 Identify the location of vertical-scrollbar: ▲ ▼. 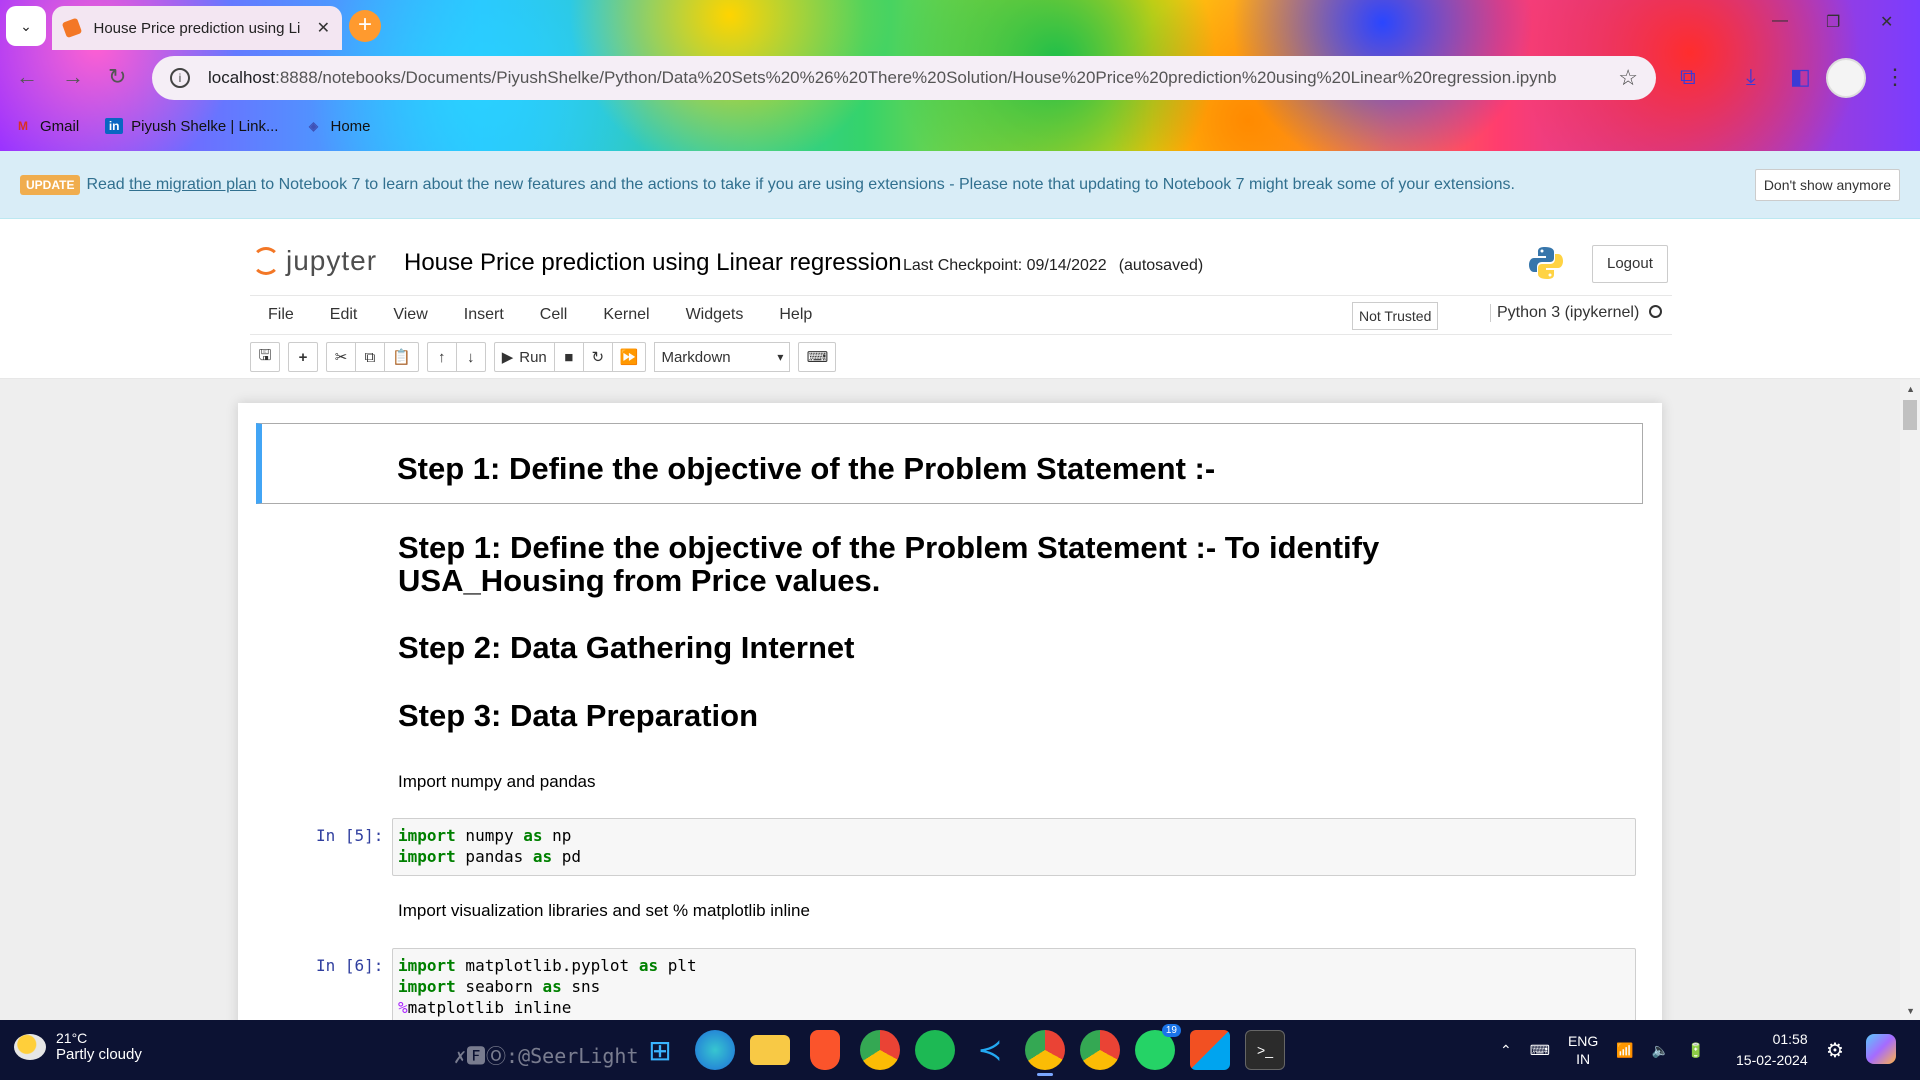
(1910, 700).